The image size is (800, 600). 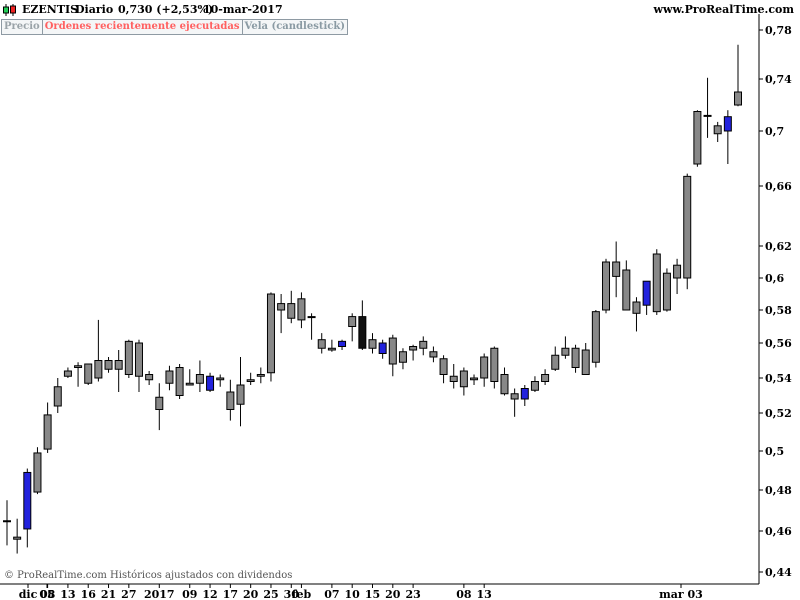 I want to click on y-tick-label: 0,44, so click(x=778, y=572).